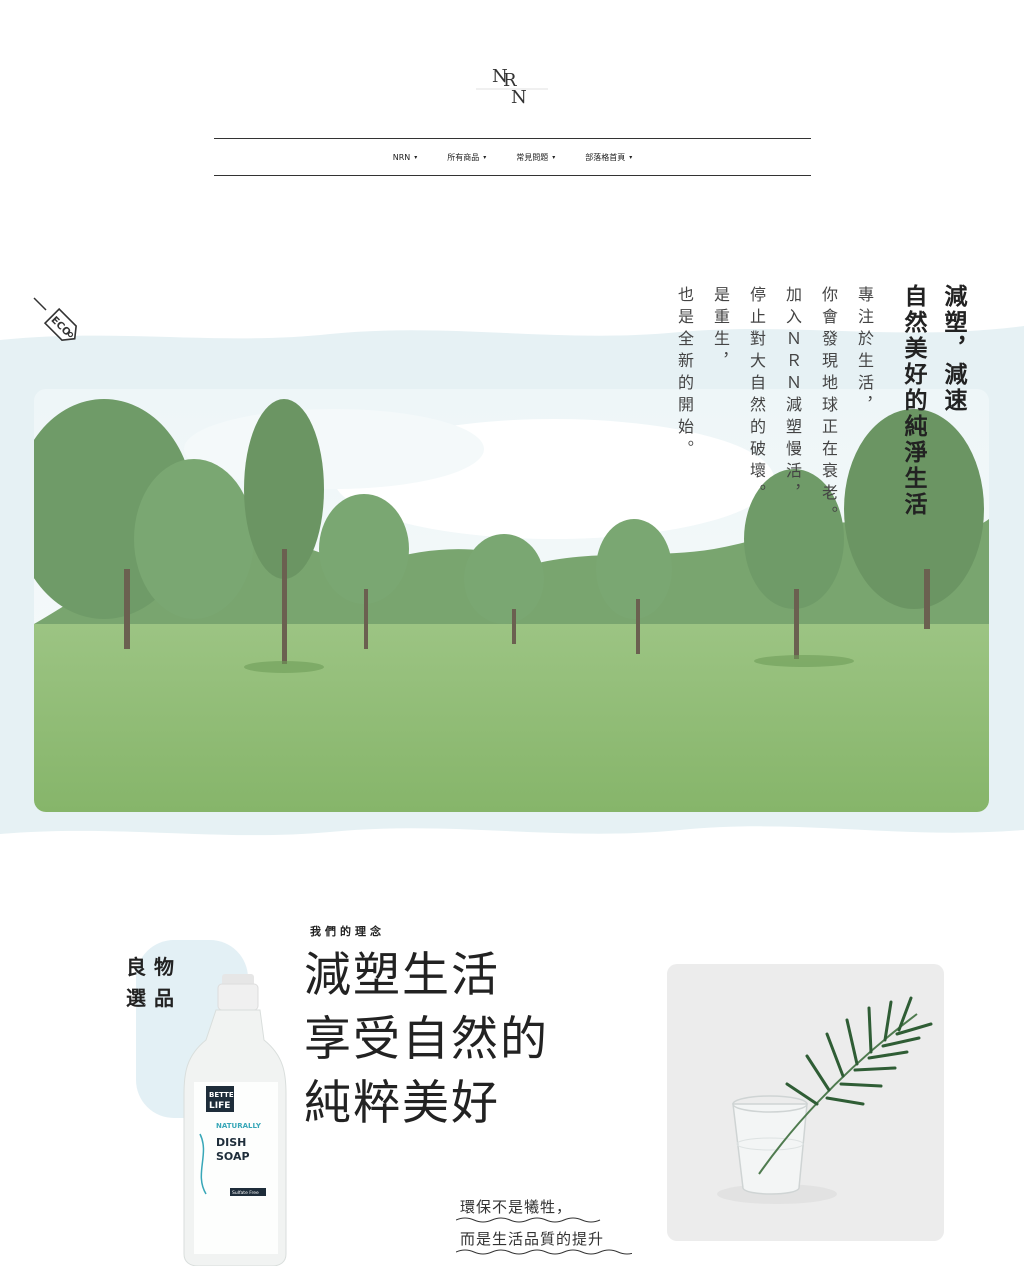 This screenshot has height=1280, width=1024. I want to click on brand-logo: N R N, so click(512, 85).